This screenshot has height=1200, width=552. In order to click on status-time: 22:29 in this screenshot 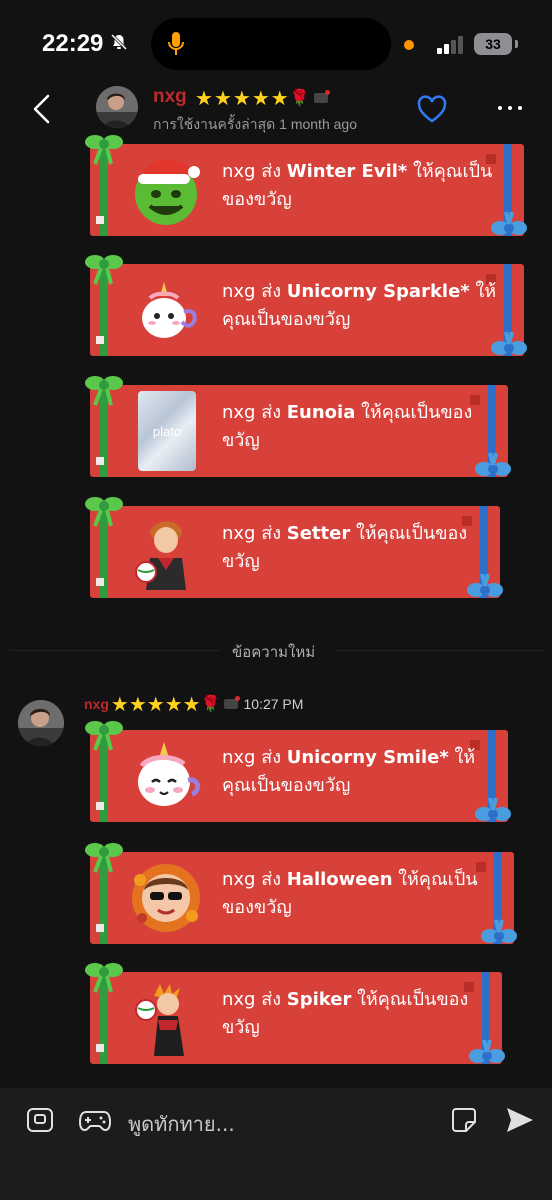, I will do `click(73, 43)`.